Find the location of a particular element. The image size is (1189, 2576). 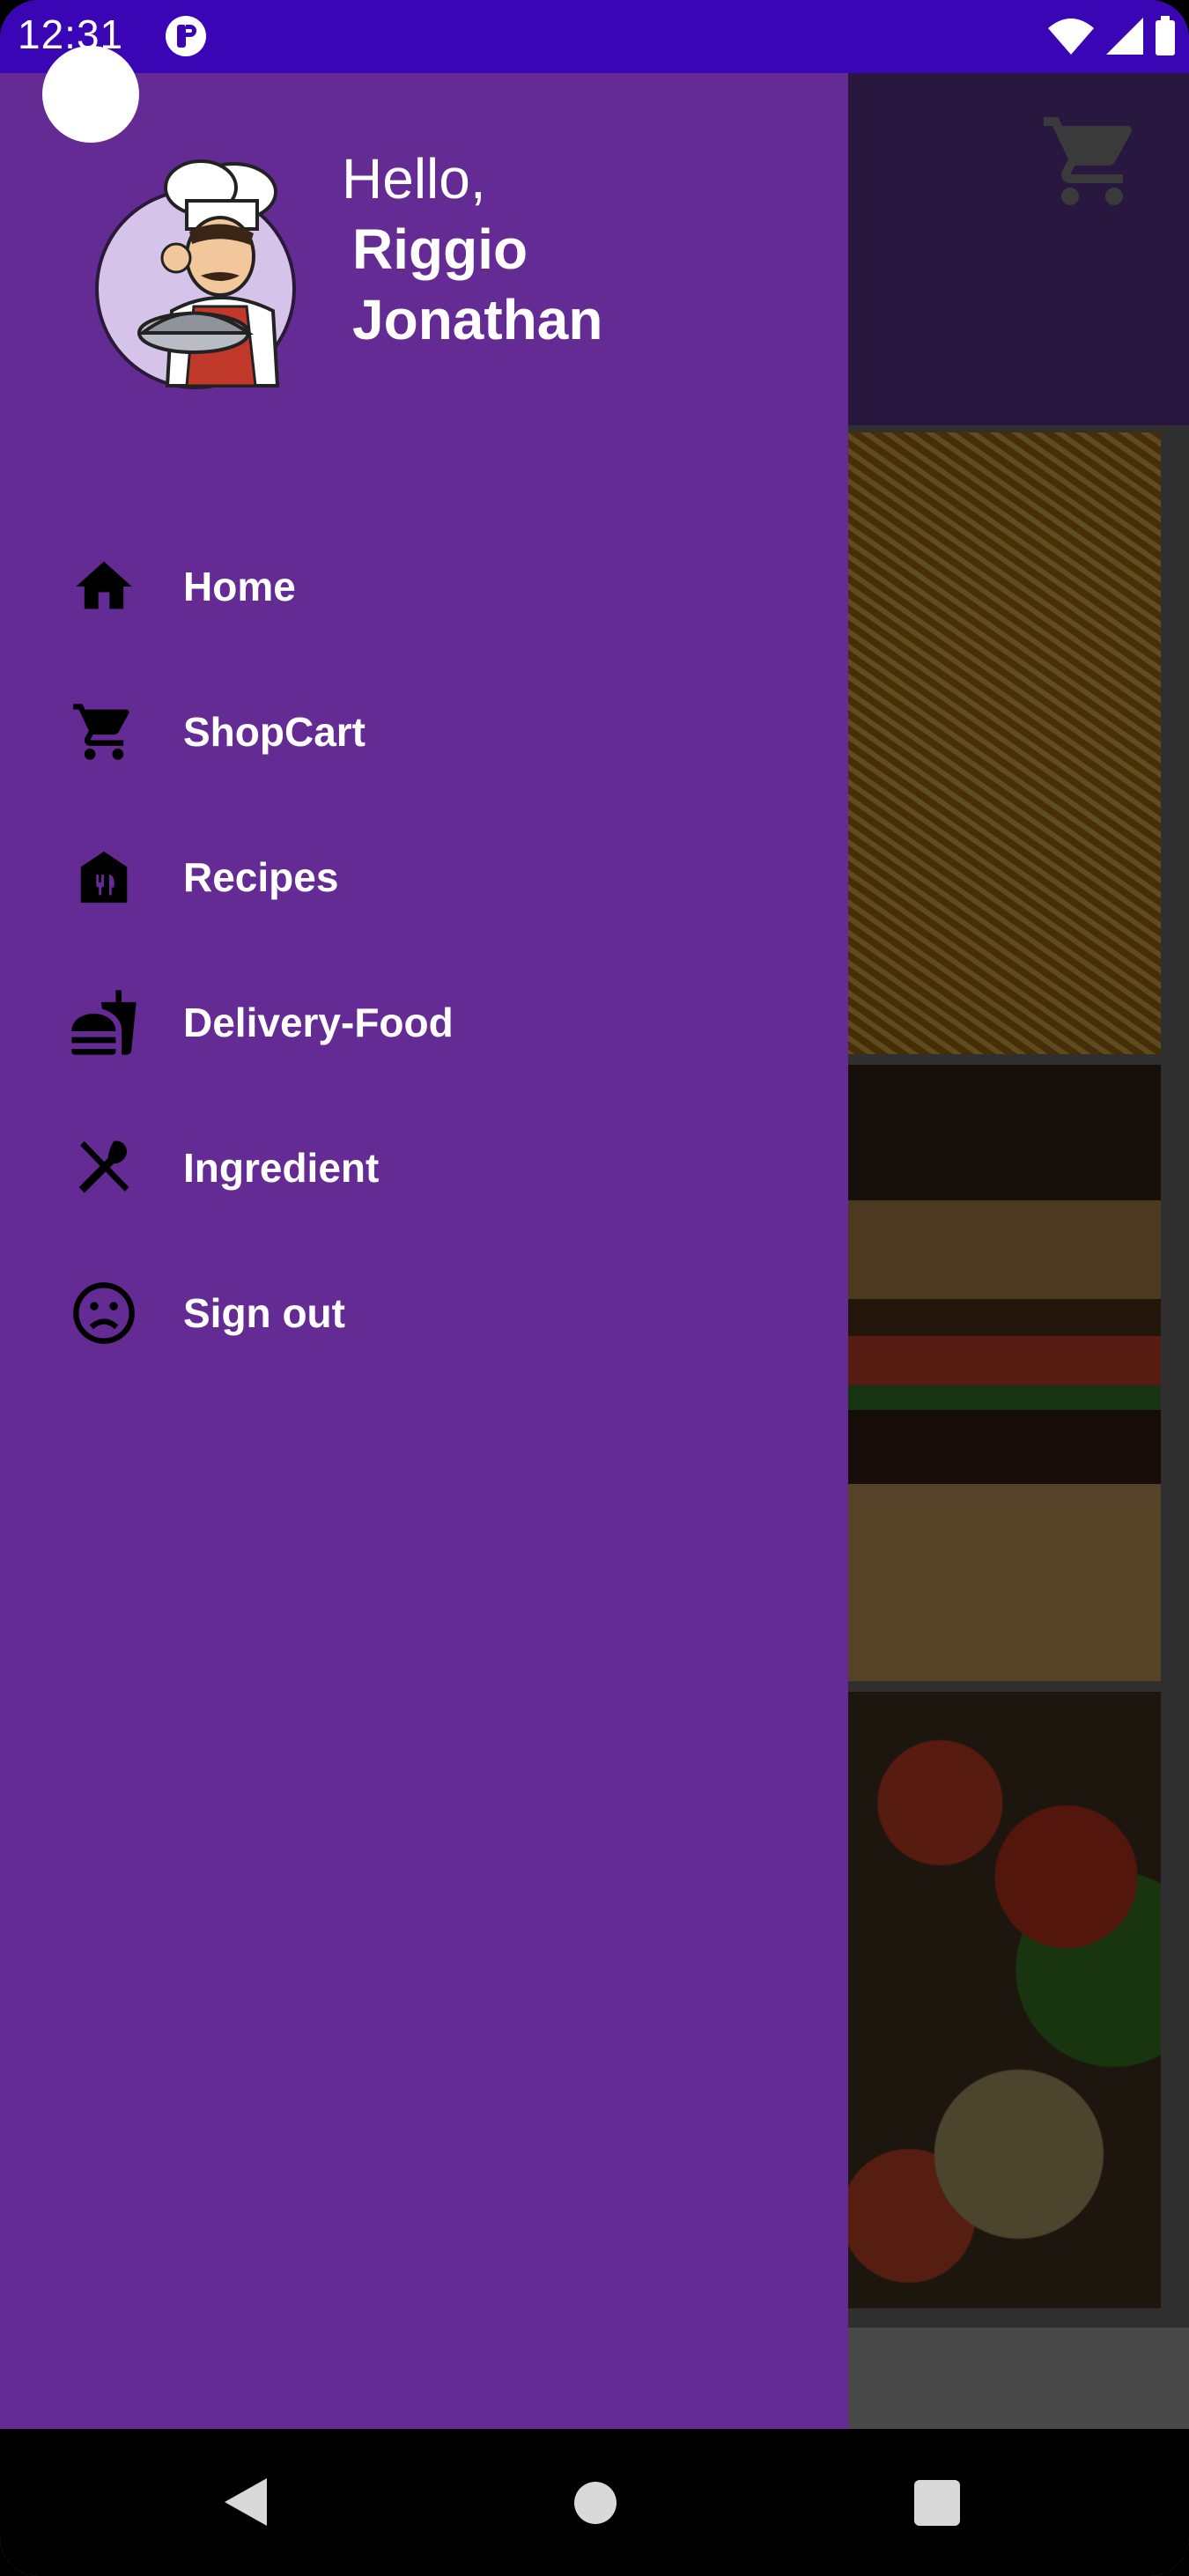

system-nav-bar is located at coordinates (595, 2502).